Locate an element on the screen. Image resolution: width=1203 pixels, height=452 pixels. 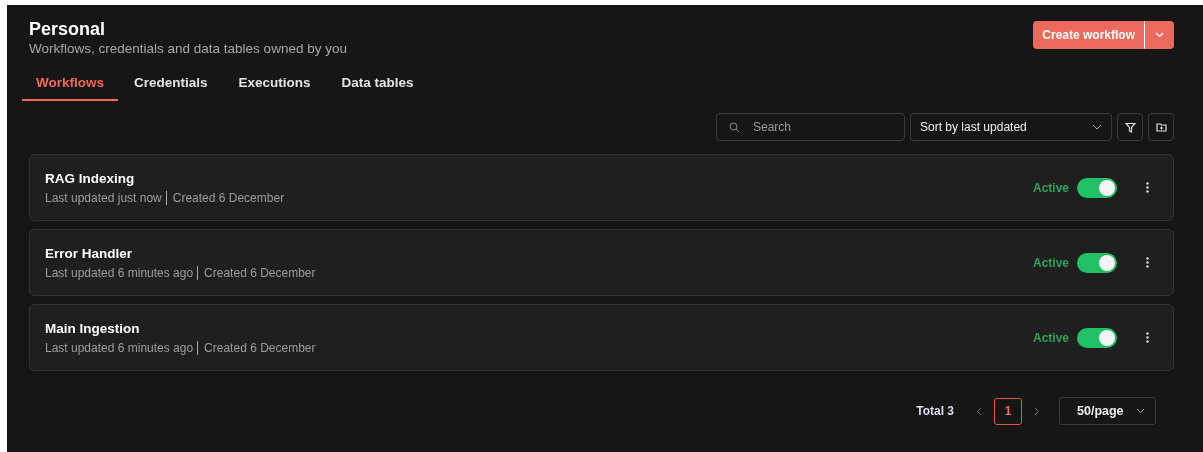
filter-icon is located at coordinates (1130, 127).